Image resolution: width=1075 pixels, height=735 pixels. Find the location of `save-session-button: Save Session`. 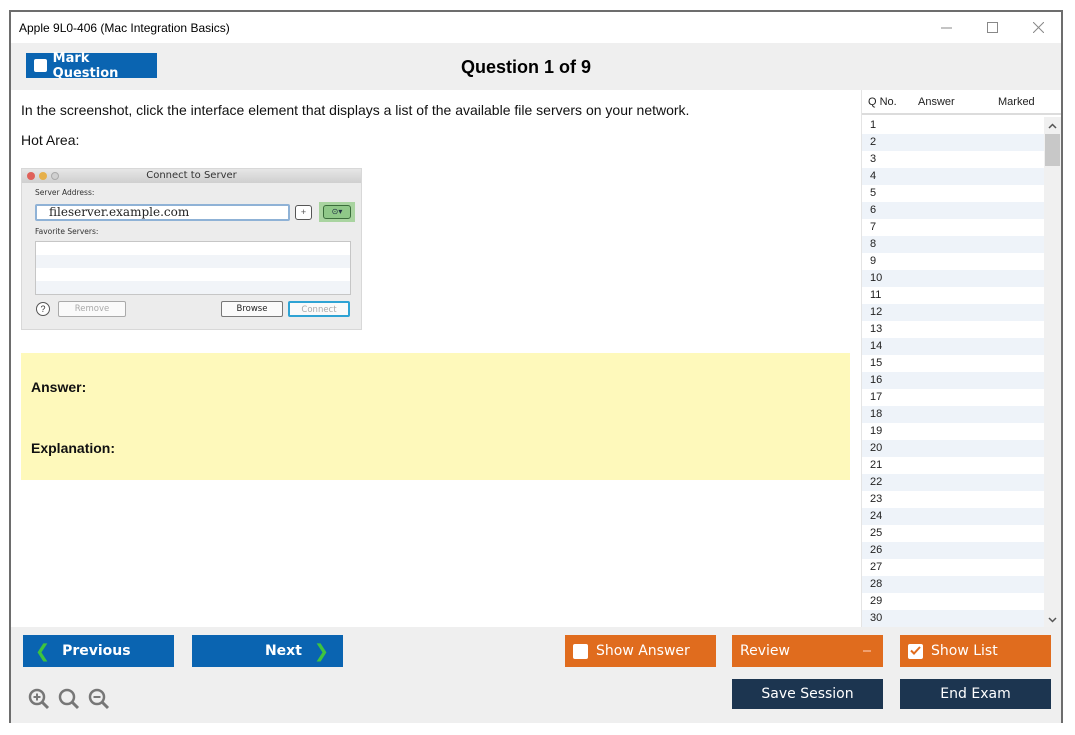

save-session-button: Save Session is located at coordinates (807, 694).